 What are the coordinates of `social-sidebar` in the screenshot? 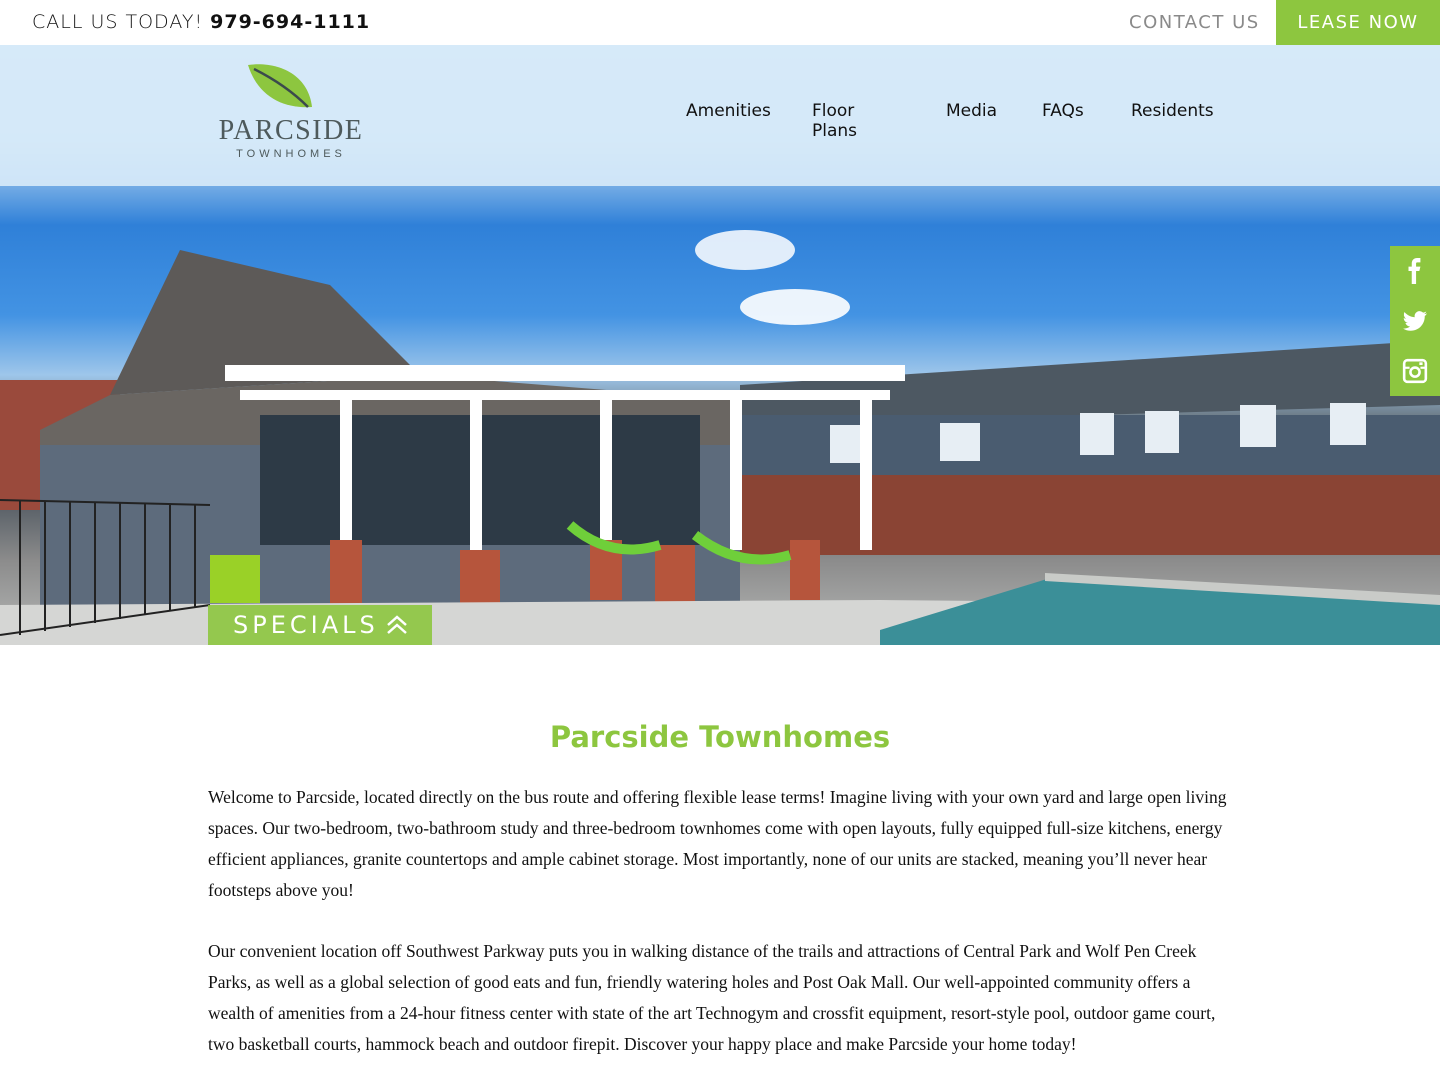 It's located at (1415, 321).